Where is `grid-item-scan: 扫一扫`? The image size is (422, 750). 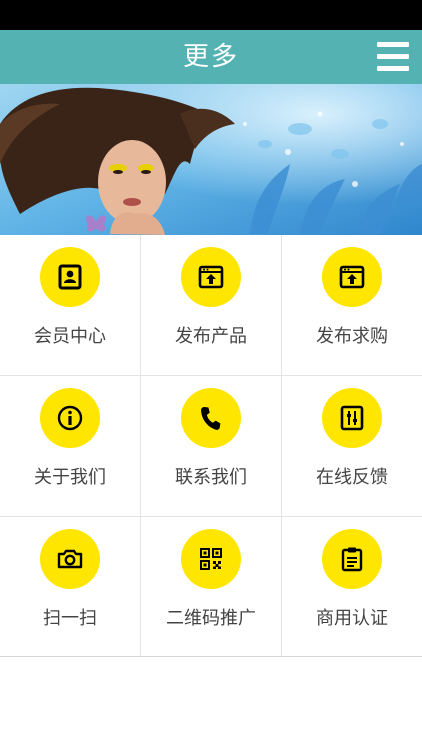 grid-item-scan: 扫一扫 is located at coordinates (70, 587).